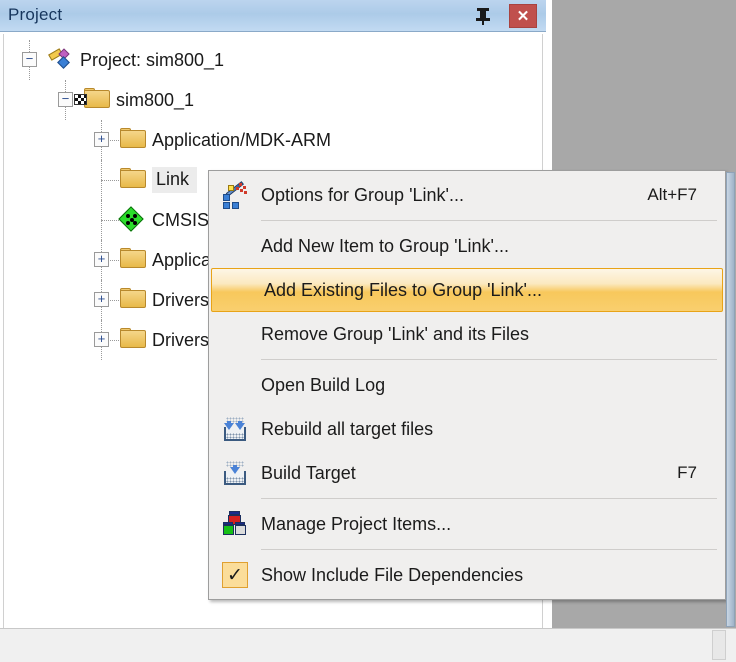  Describe the element at coordinates (467, 195) in the screenshot. I see `menu-item-options-for-group-link: Options for Group 'Link'... Alt+F7` at that location.